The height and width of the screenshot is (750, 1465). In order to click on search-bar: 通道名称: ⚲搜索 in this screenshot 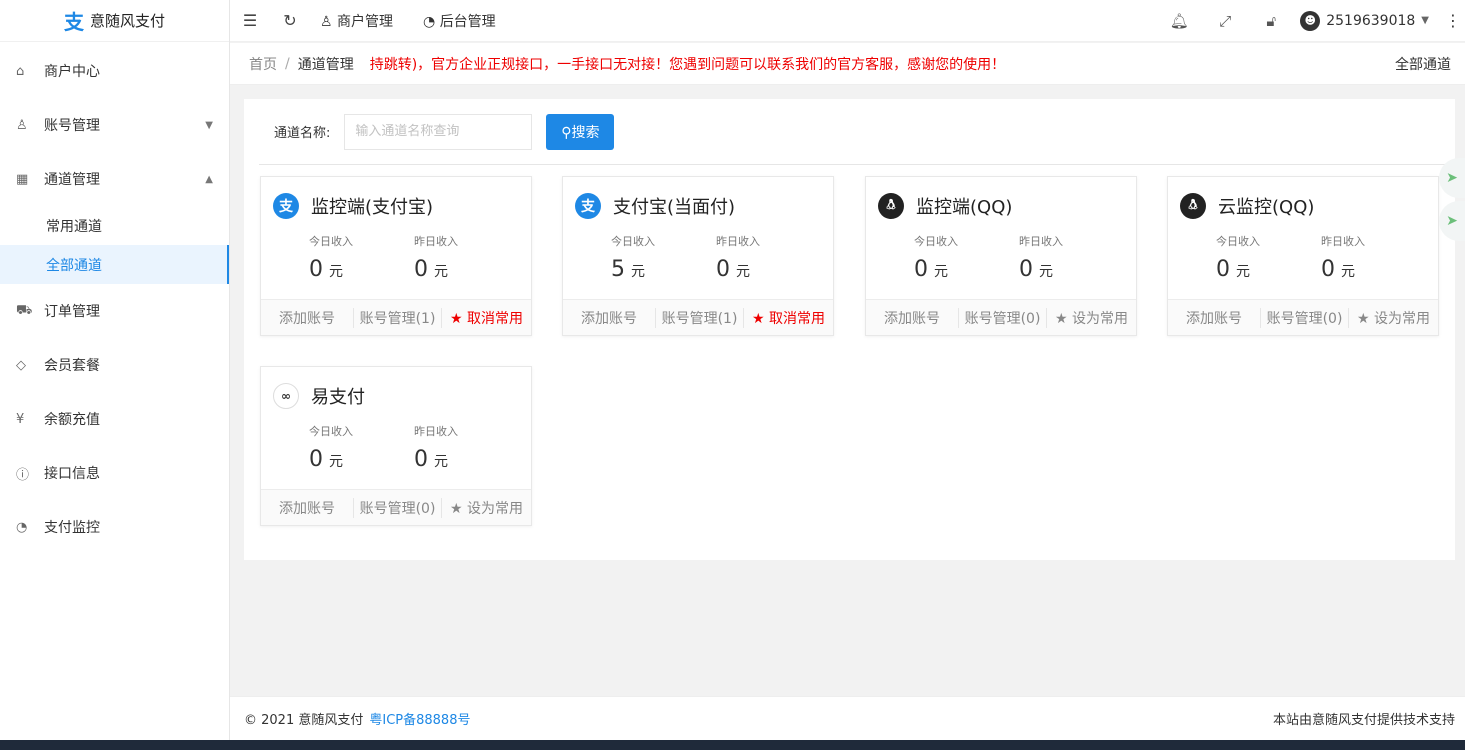, I will do `click(857, 132)`.